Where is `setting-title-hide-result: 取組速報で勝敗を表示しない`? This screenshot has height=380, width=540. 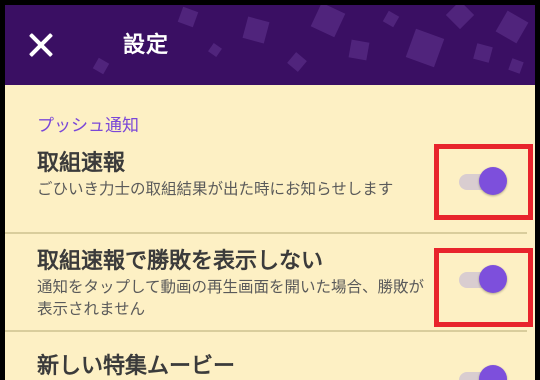
setting-title-hide-result: 取組速報で勝敗を表示しない is located at coordinates (180, 261).